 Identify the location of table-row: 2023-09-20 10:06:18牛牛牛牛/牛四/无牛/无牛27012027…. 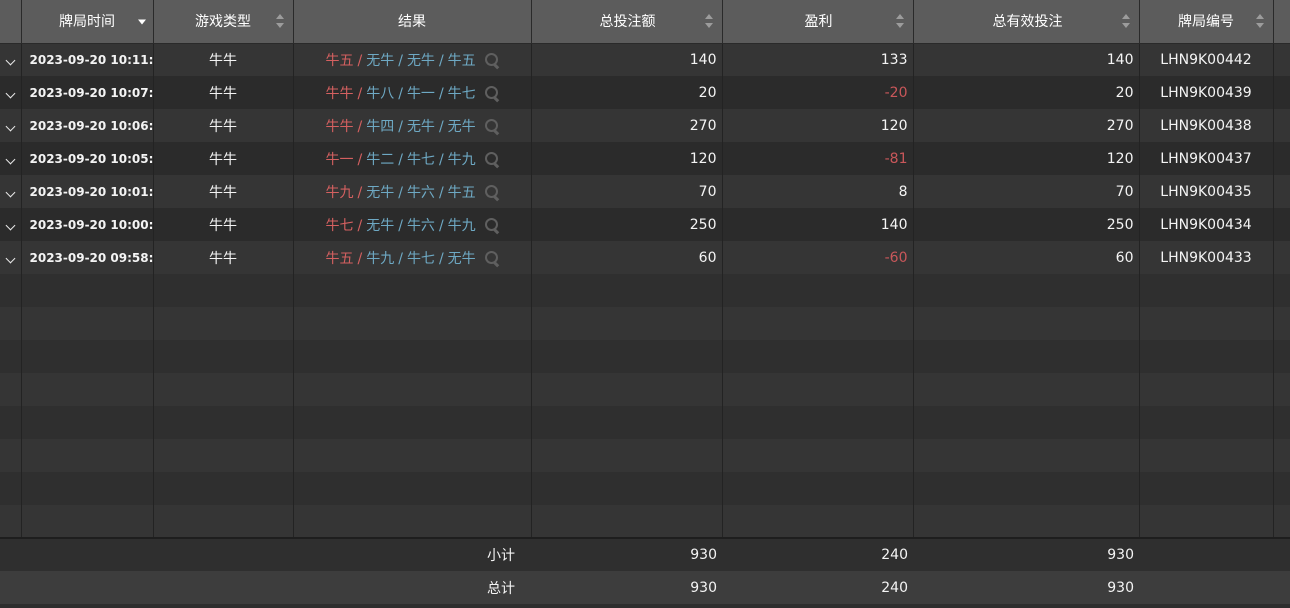
(645, 125).